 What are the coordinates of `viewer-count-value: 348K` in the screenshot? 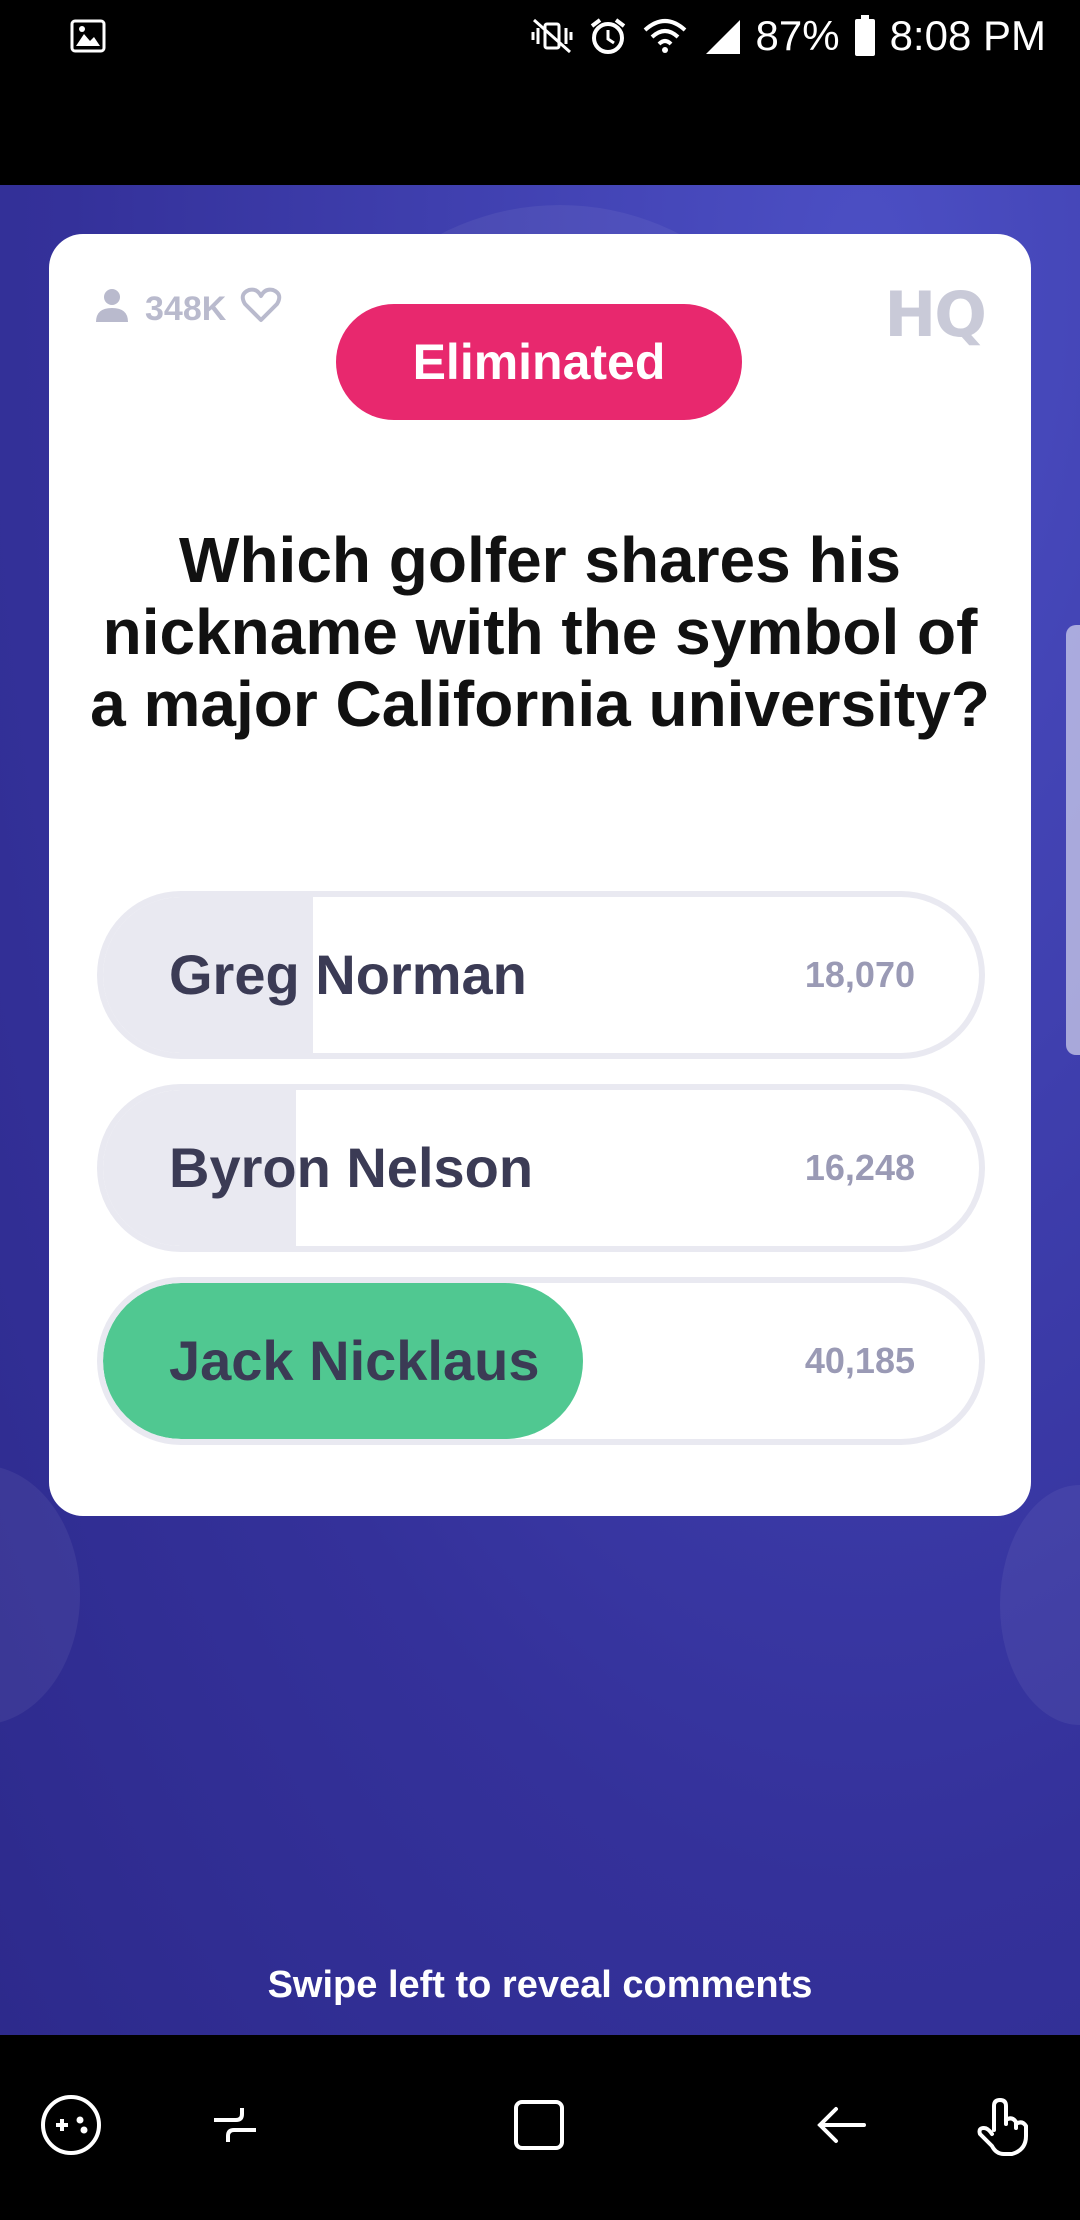 It's located at (186, 309).